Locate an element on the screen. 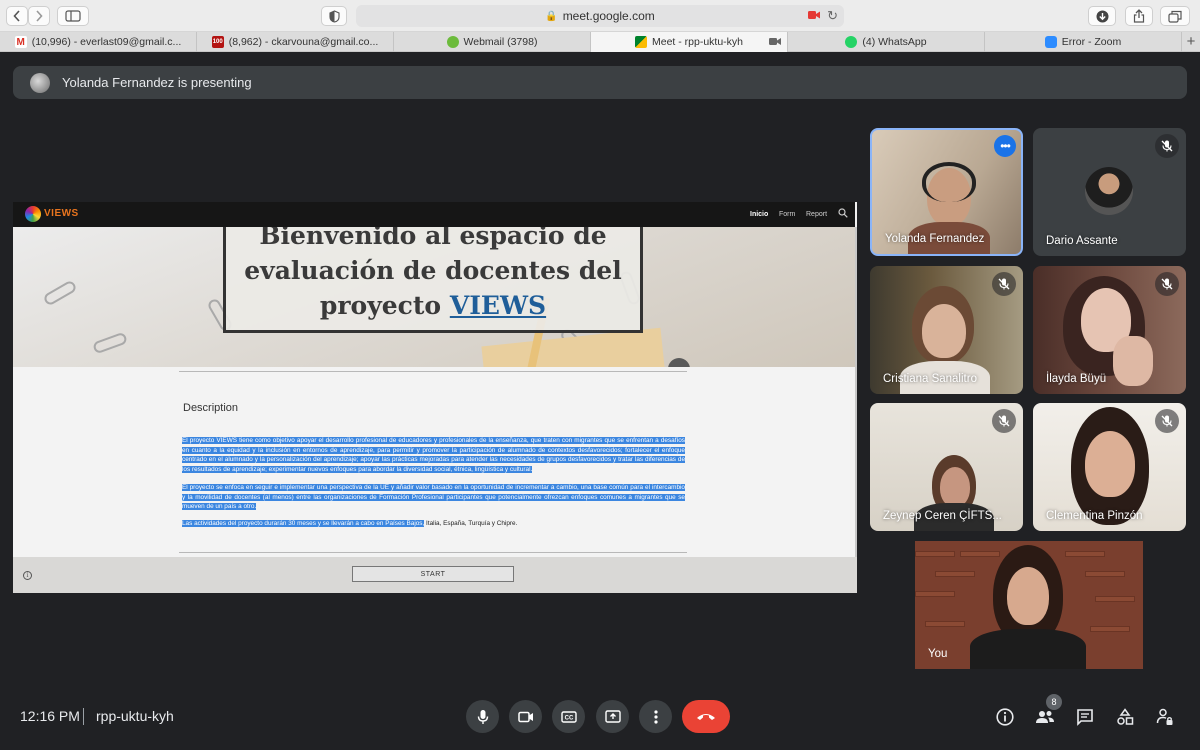 The width and height of the screenshot is (1200, 750). lock-icon: 🔒 is located at coordinates (551, 16).